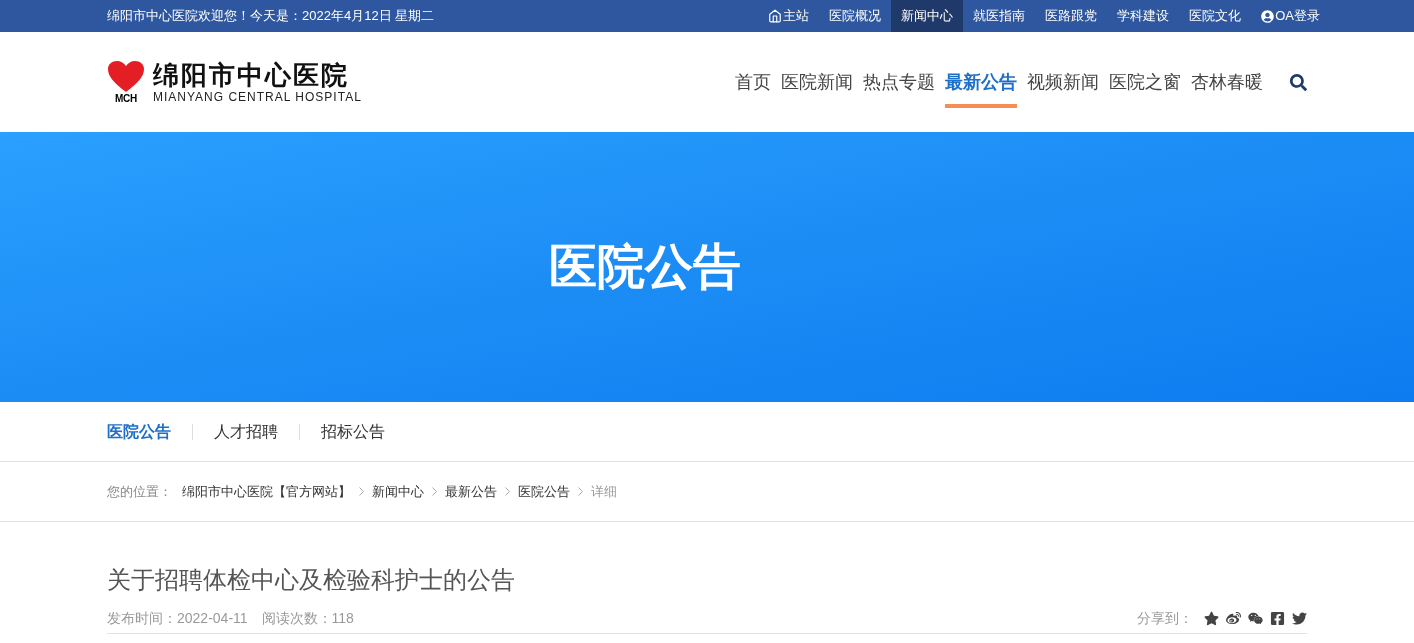  Describe the element at coordinates (899, 82) in the screenshot. I see `main-nav-link: 热点专题` at that location.